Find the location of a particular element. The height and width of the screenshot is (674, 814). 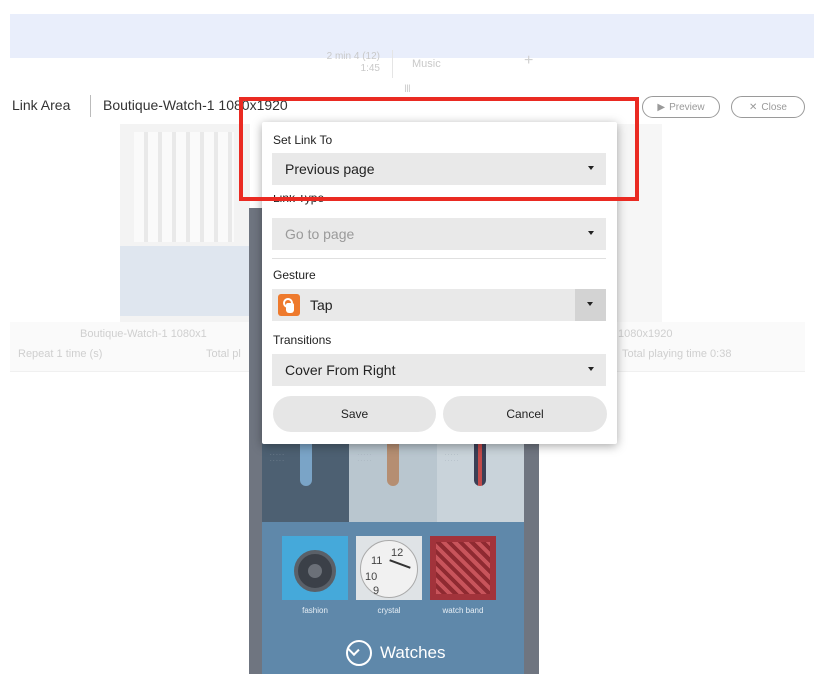

bg-add-icon: + is located at coordinates (529, 60).